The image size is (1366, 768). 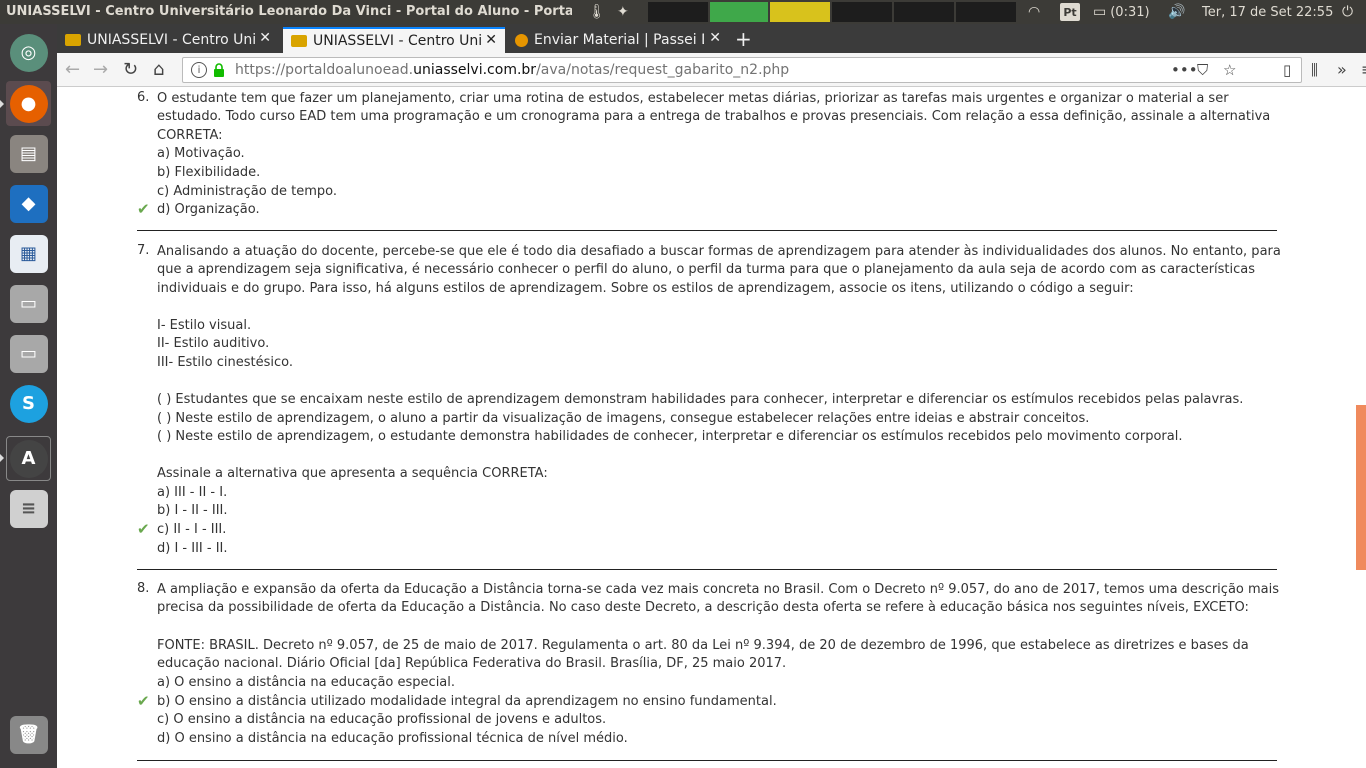 I want to click on clock: Ter, 17 de Set 22:55, so click(x=1267, y=12).